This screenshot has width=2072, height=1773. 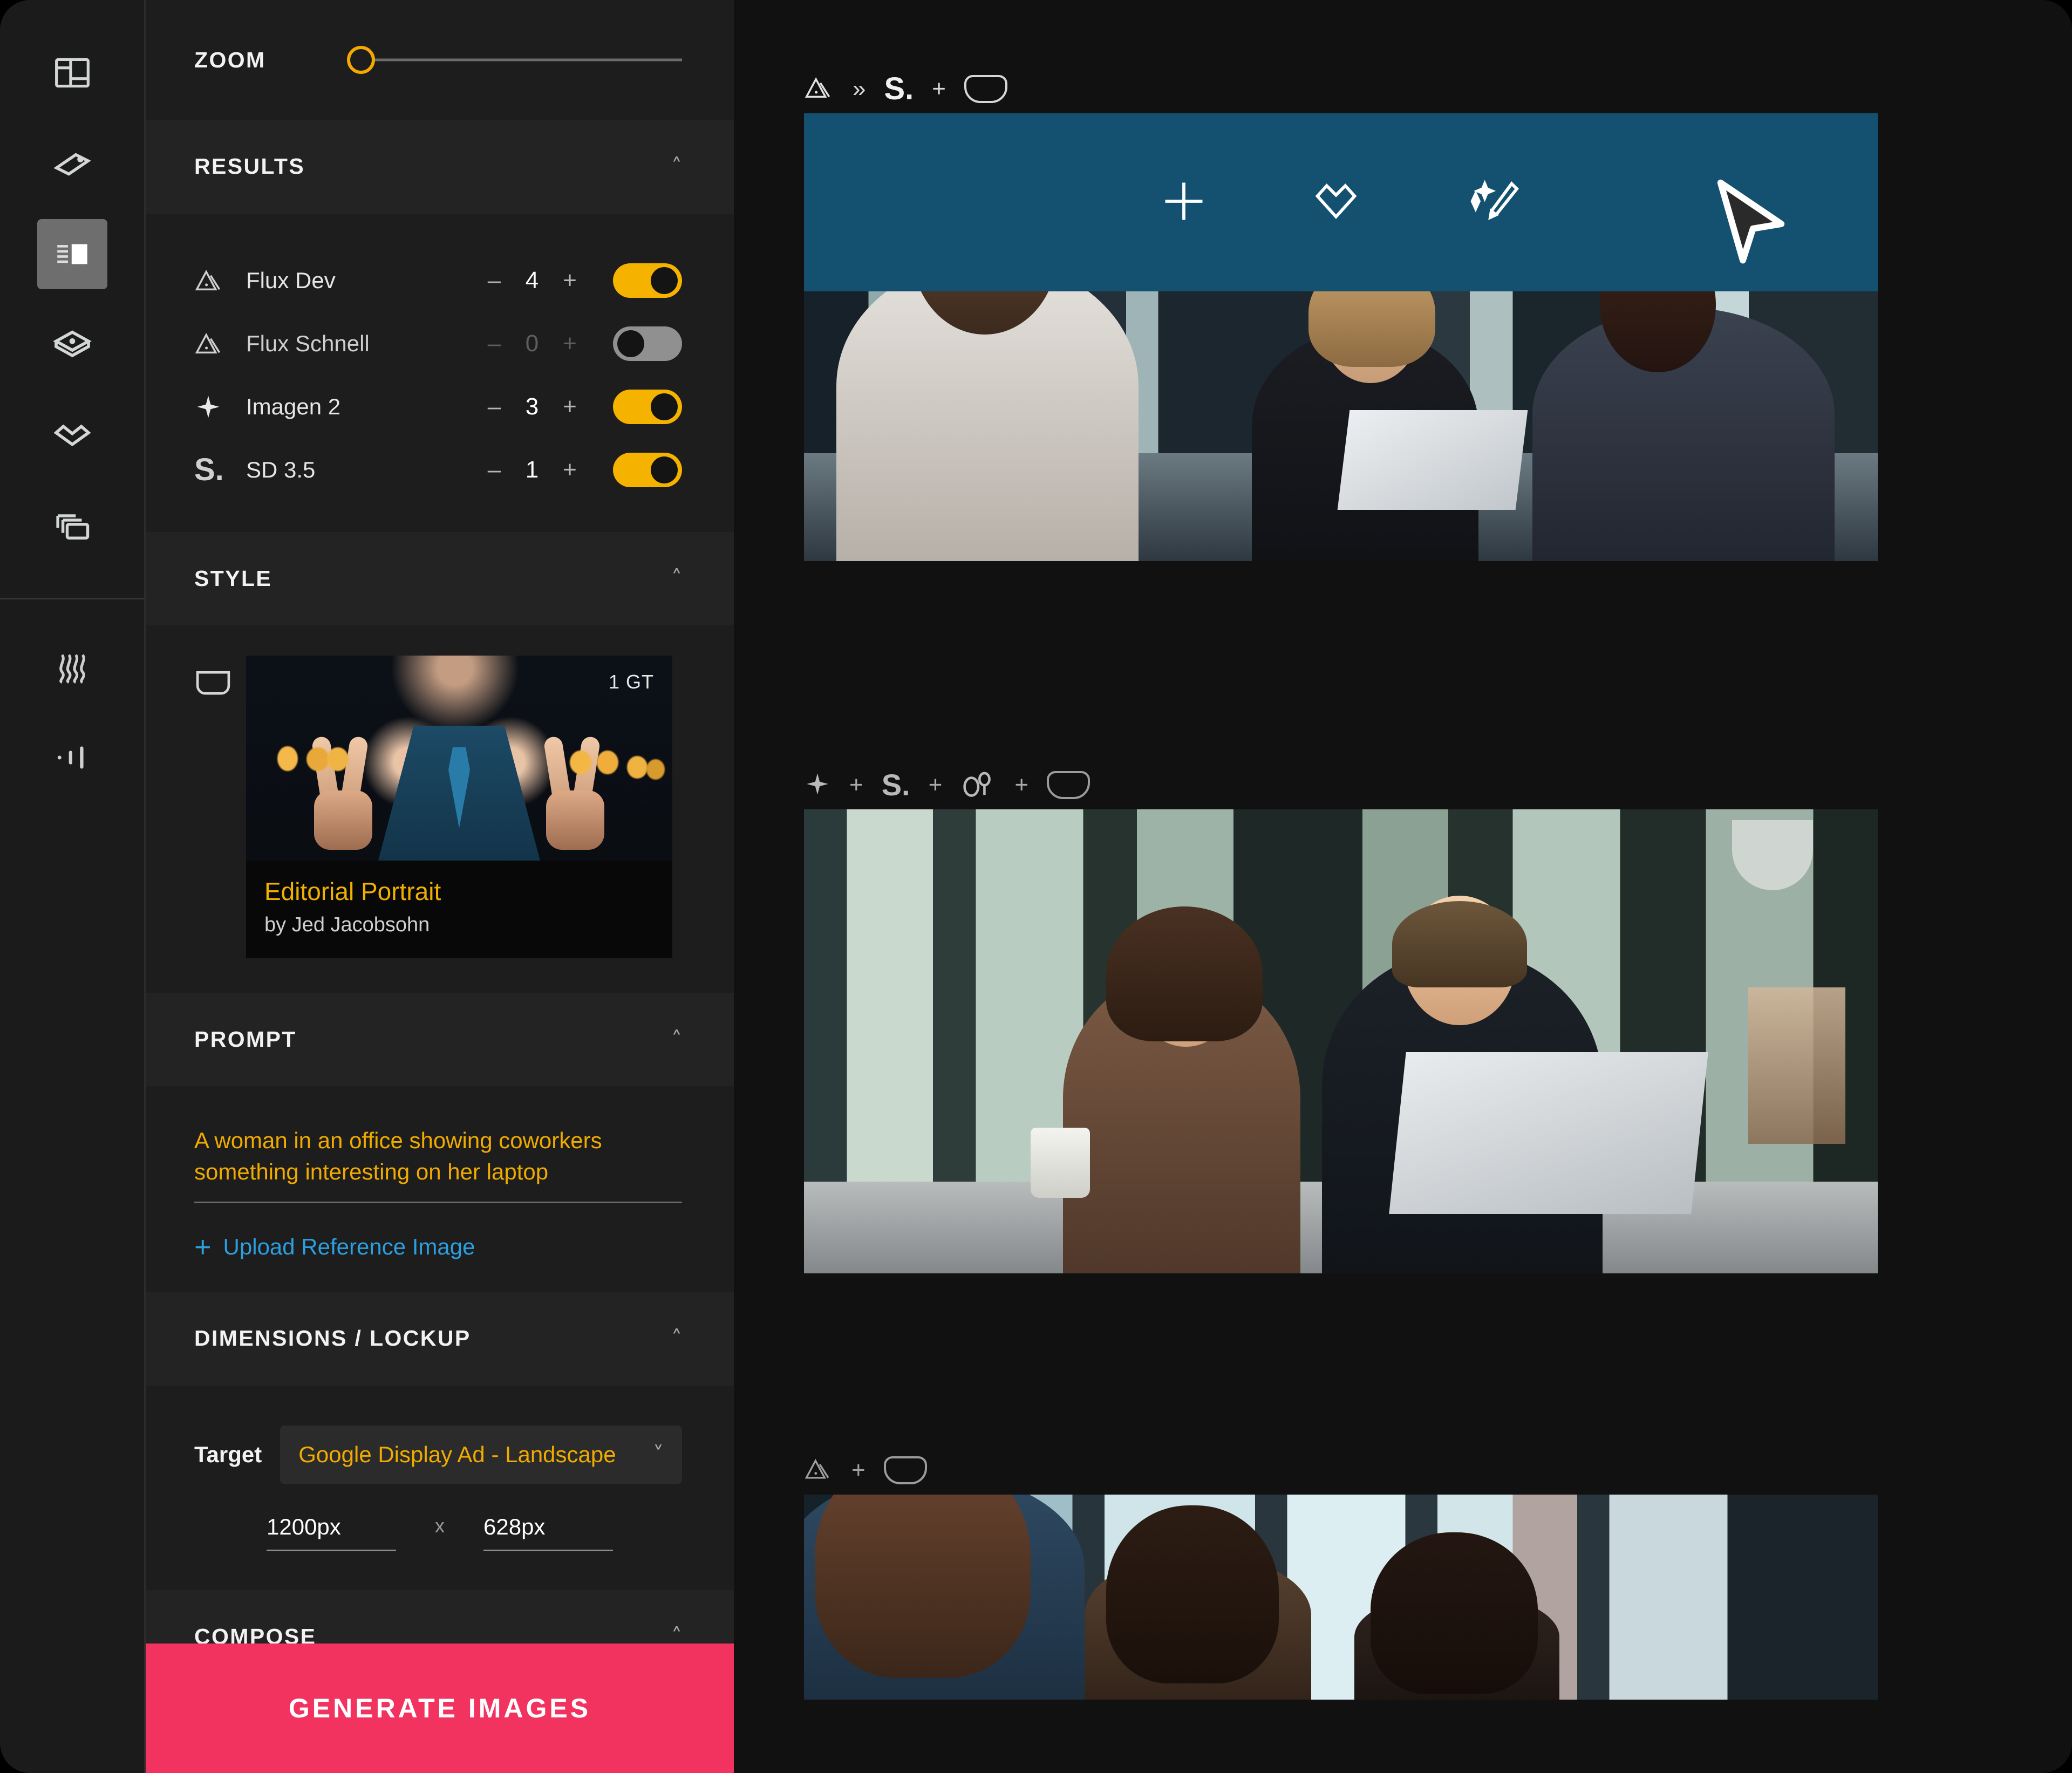 I want to click on levels-icon, so click(x=72, y=757).